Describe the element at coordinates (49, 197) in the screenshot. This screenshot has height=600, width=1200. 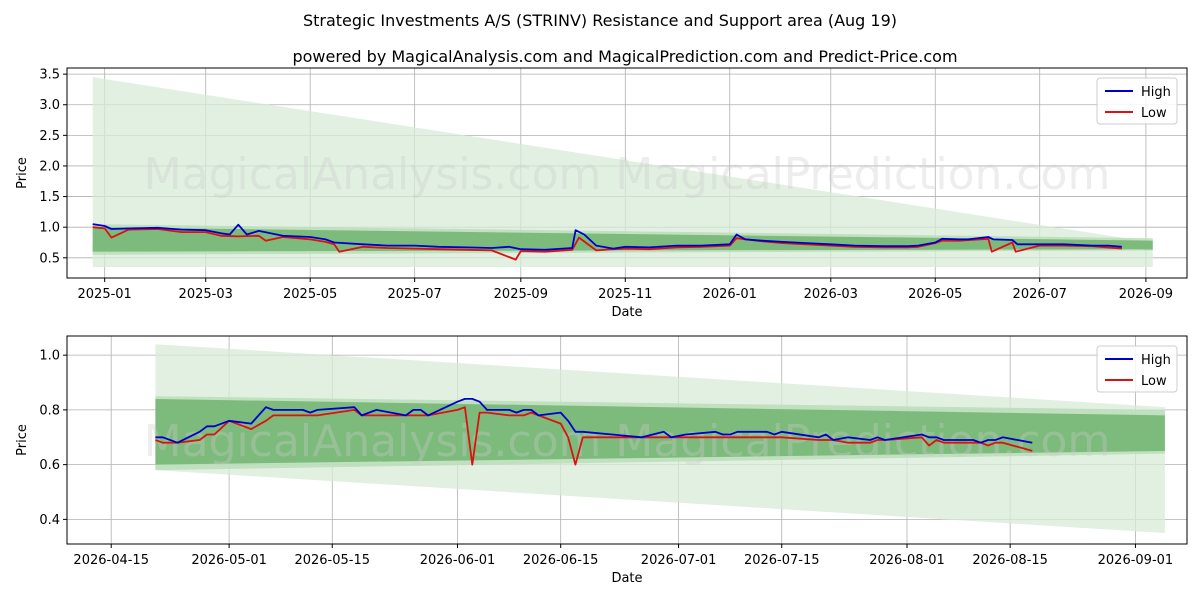
I see `y-tick-label: 1.5` at that location.